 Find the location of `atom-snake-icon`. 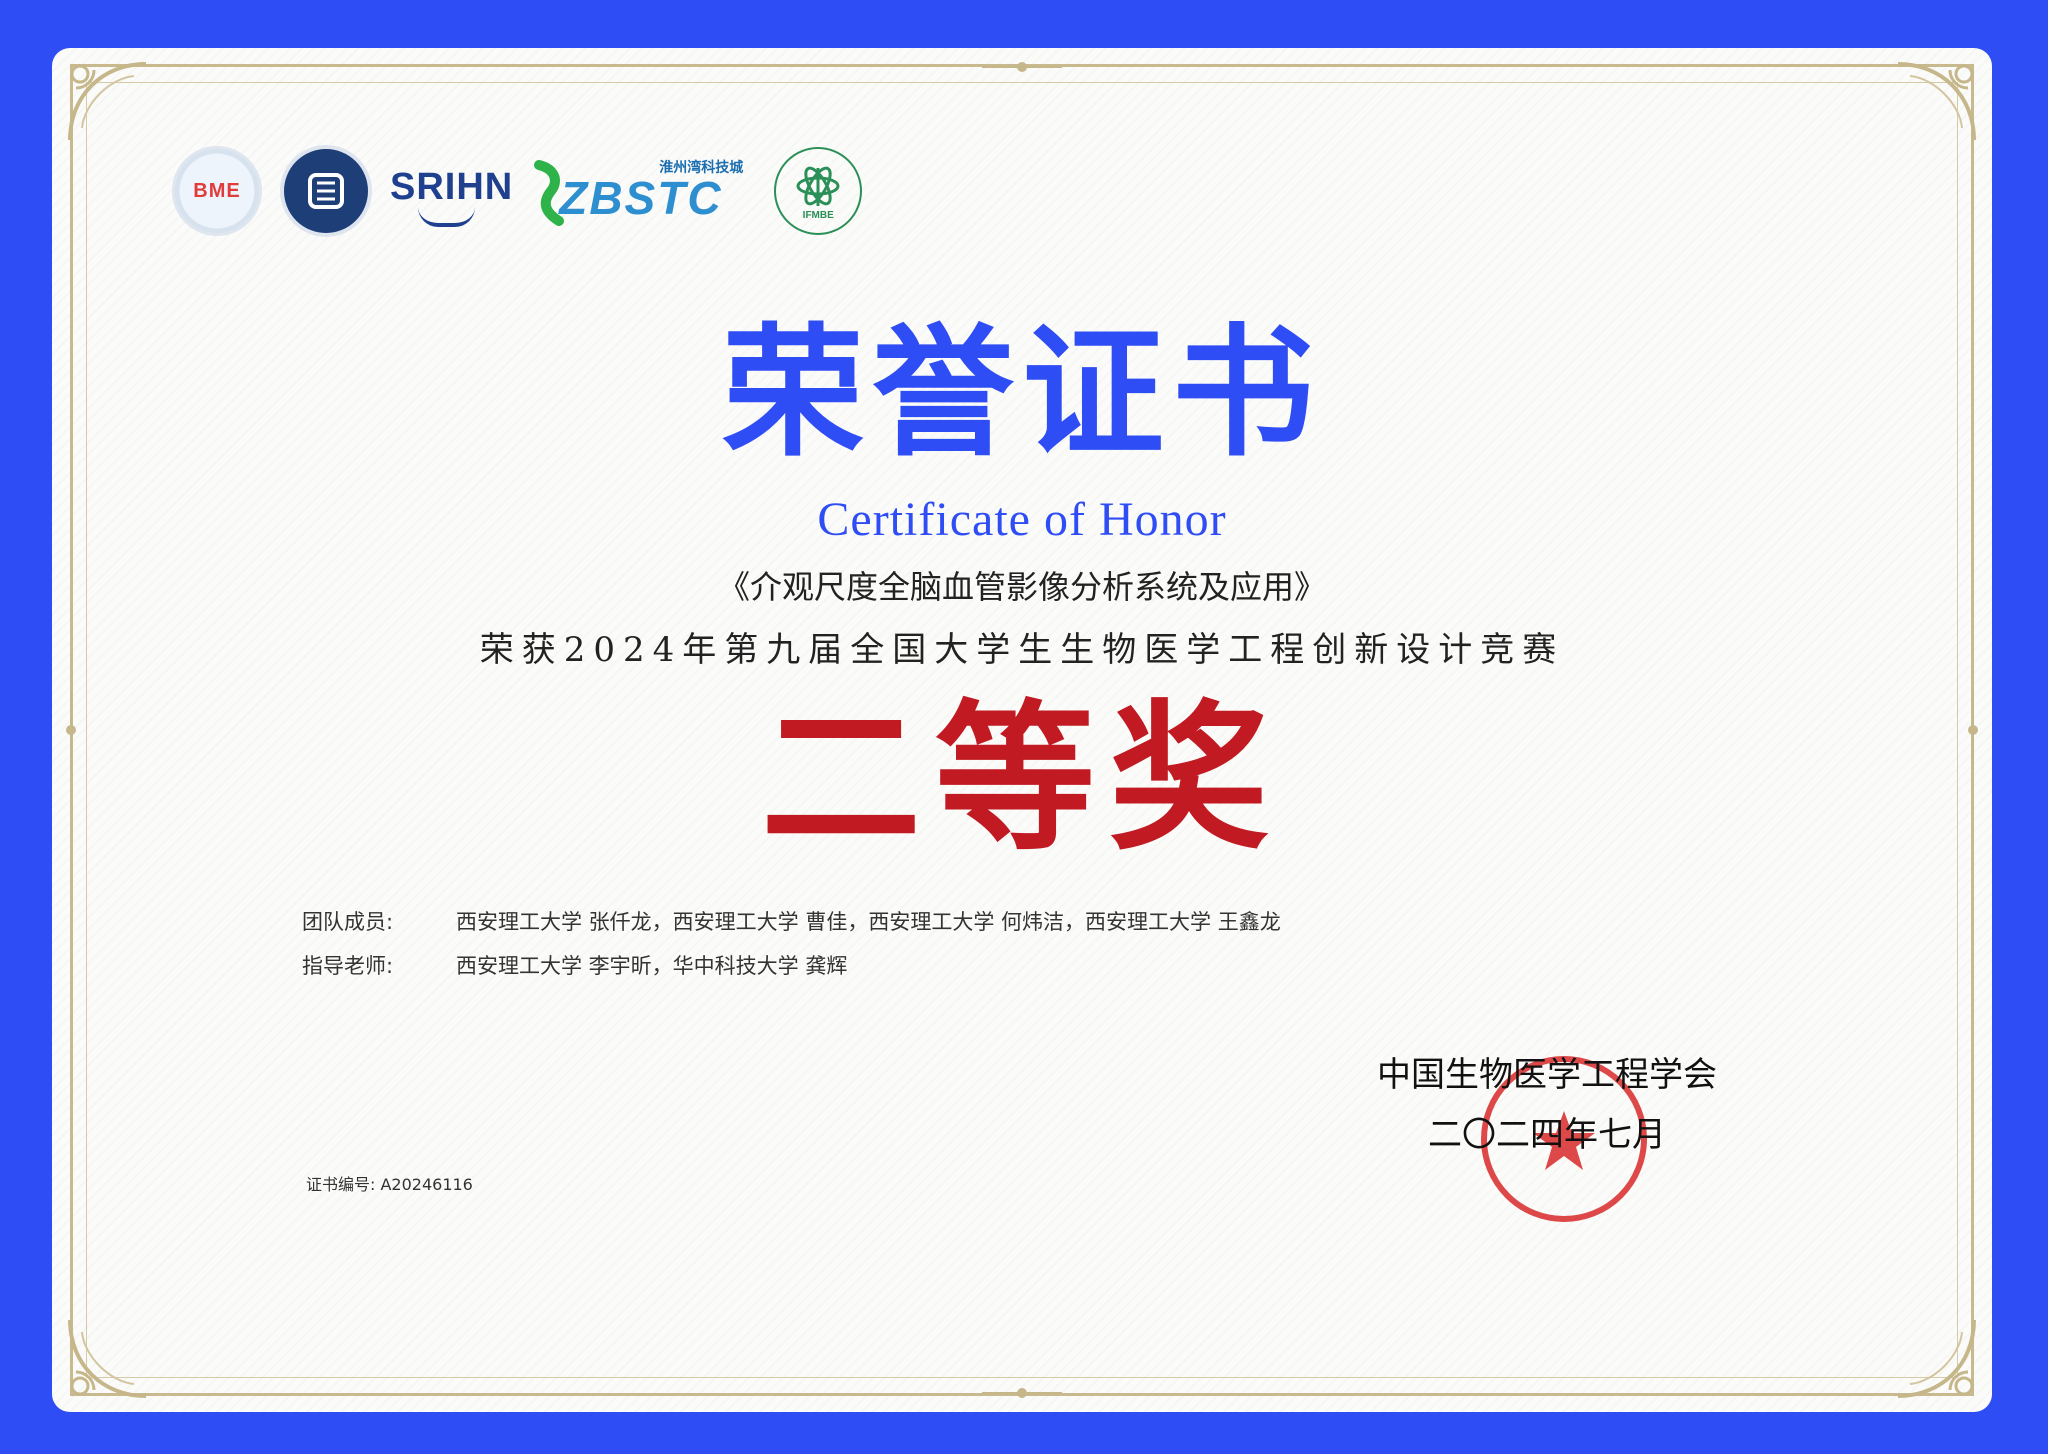

atom-snake-icon is located at coordinates (818, 186).